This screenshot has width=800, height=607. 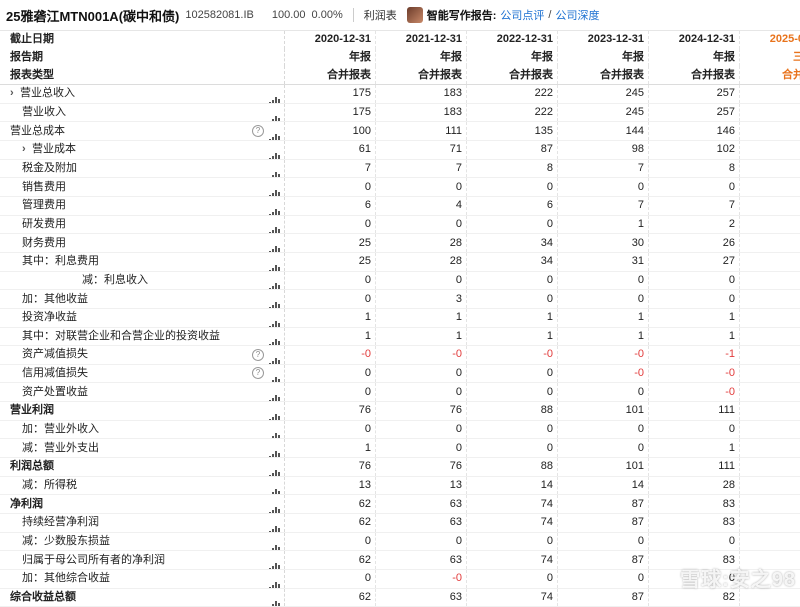 What do you see at coordinates (400, 58) in the screenshot?
I see `header-row: 报告期年报年报年报年报年报三季报` at bounding box center [400, 58].